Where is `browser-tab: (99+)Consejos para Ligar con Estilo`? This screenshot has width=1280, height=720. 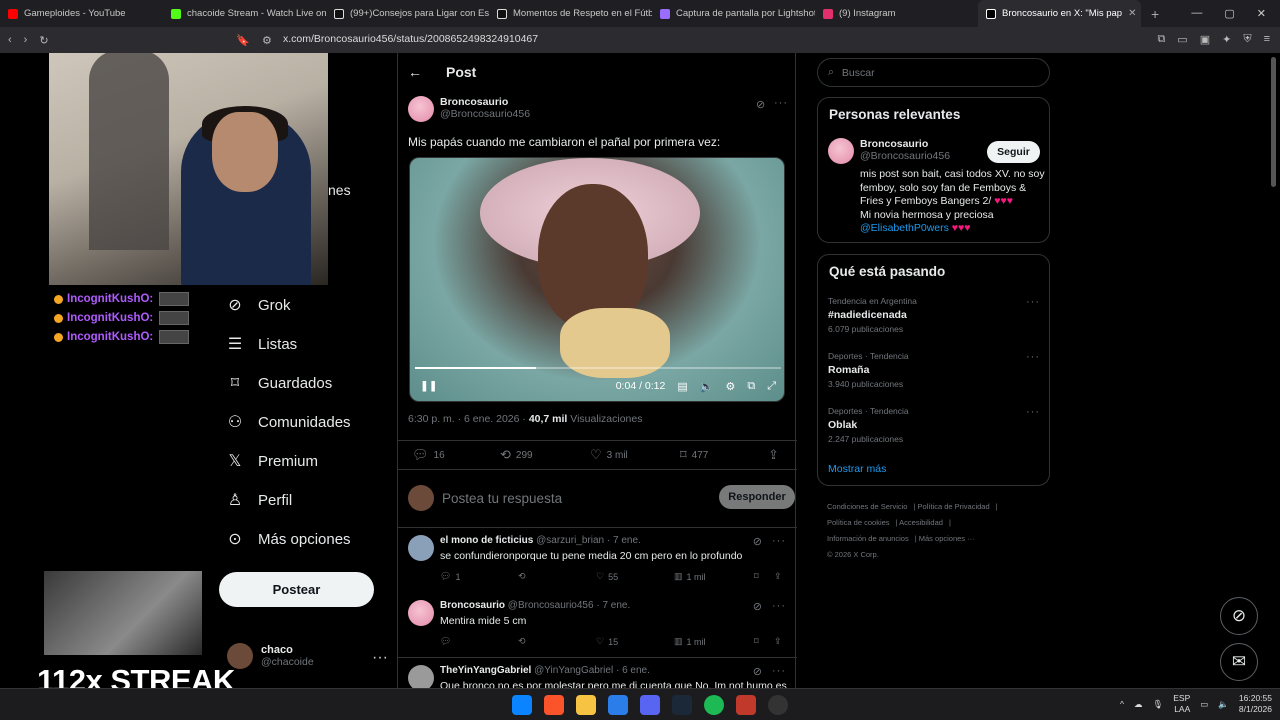 browser-tab: (99+)Consejos para Ligar con Estilo is located at coordinates (407, 13).